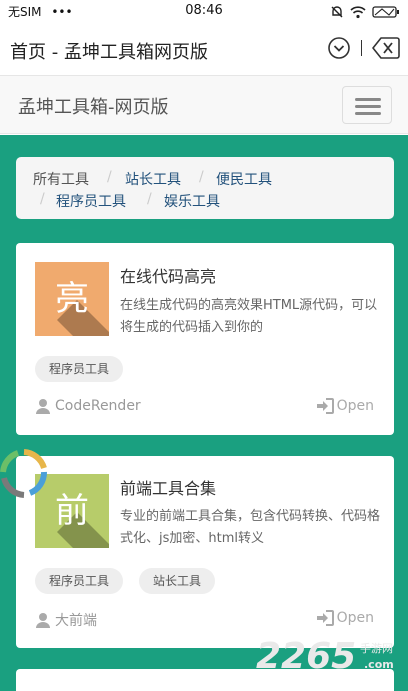  Describe the element at coordinates (339, 48) in the screenshot. I see `chevron-down-icon` at that location.